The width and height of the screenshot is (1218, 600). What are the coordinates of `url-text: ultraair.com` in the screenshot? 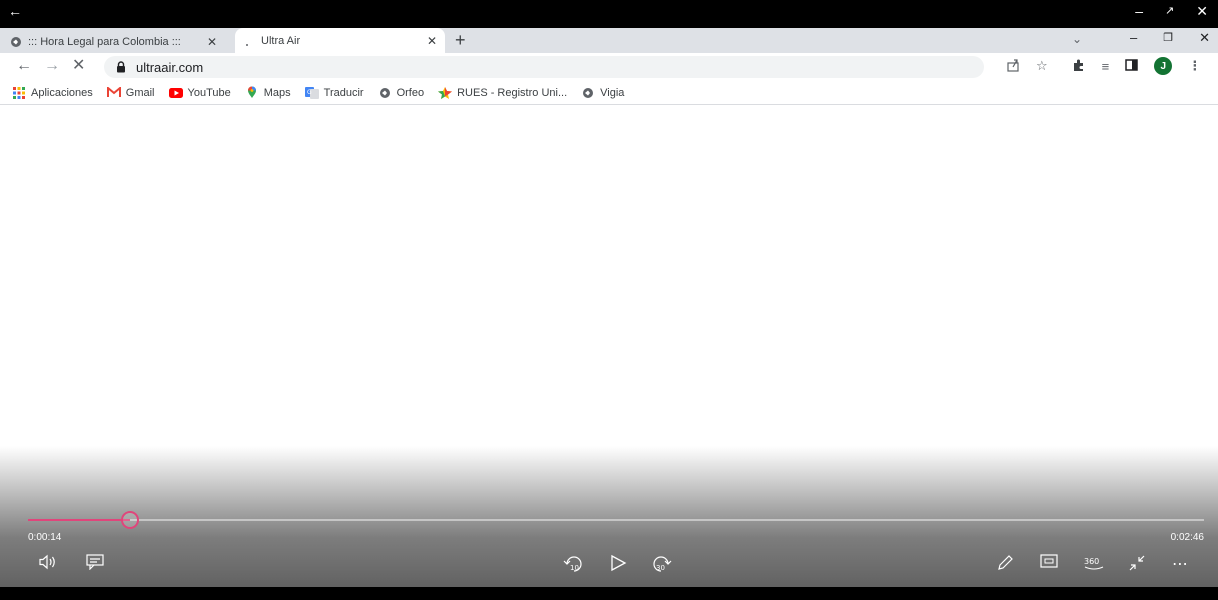 It's located at (170, 67).